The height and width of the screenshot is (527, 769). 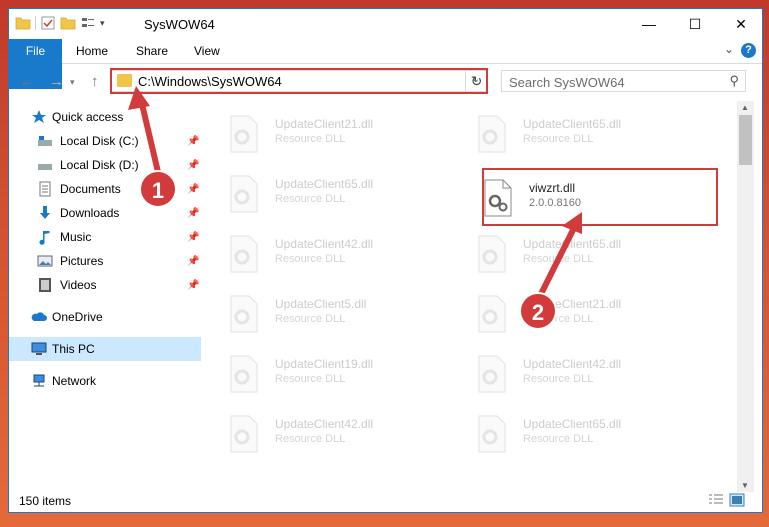 I want to click on title-bar: ▾ SysWOW64 — ☐ ✕, so click(x=385, y=24).